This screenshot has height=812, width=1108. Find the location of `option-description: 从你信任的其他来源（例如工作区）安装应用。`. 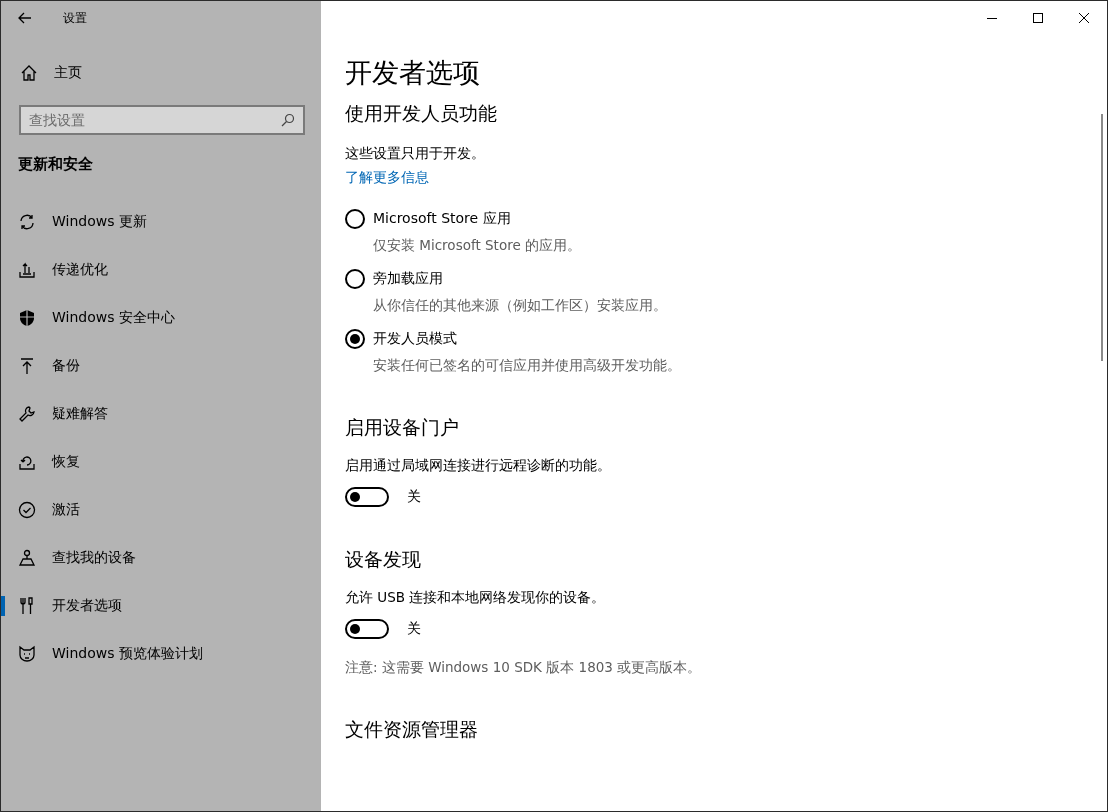

option-description: 从你信任的其他来源（例如工作区）安装应用。 is located at coordinates (520, 306).